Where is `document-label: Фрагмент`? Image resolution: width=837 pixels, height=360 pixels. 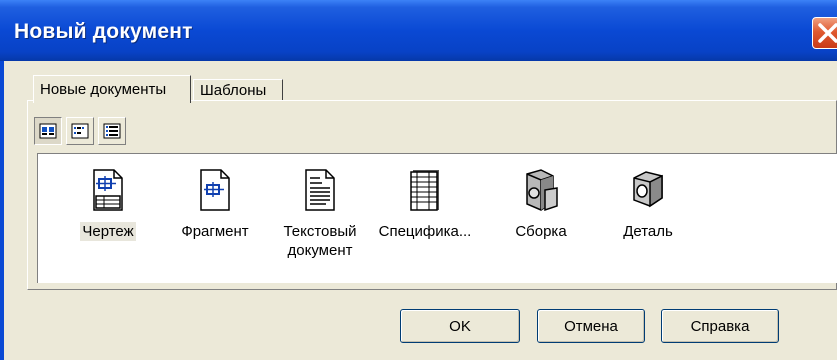 document-label: Фрагмент is located at coordinates (215, 231).